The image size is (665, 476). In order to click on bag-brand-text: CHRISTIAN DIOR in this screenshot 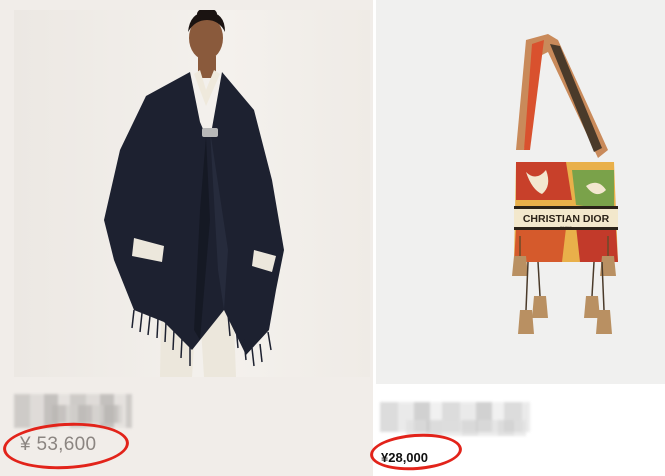, I will do `click(566, 219)`.